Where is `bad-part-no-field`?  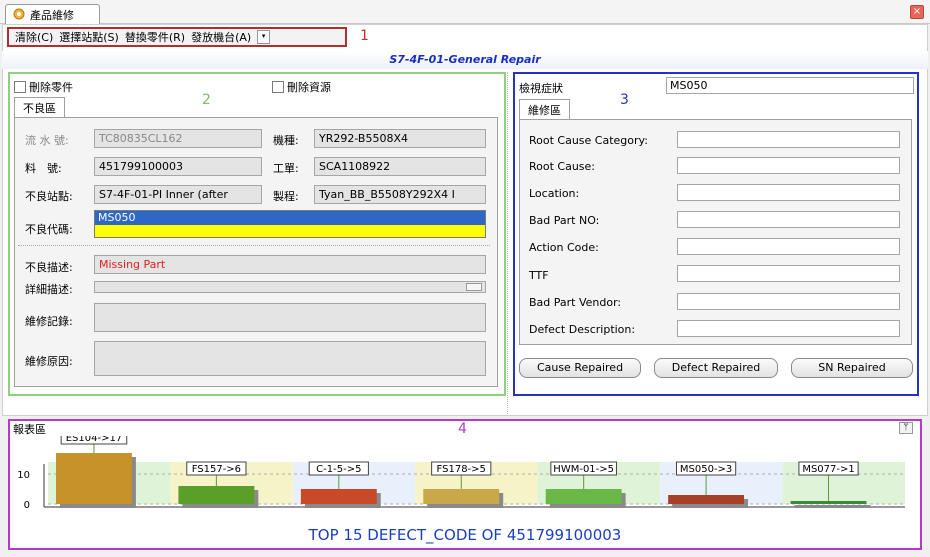 bad-part-no-field is located at coordinates (788, 219).